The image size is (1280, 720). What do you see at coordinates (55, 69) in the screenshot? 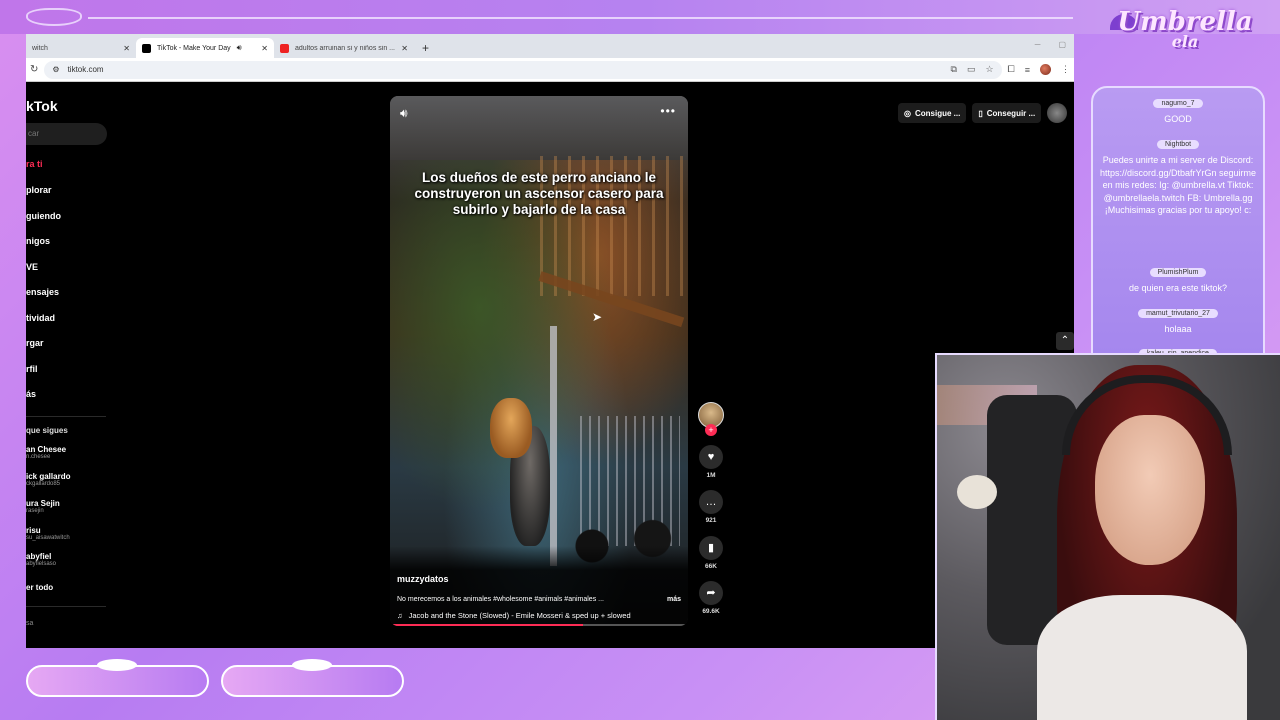
I see `site-info-icon: ⚙` at bounding box center [55, 69].